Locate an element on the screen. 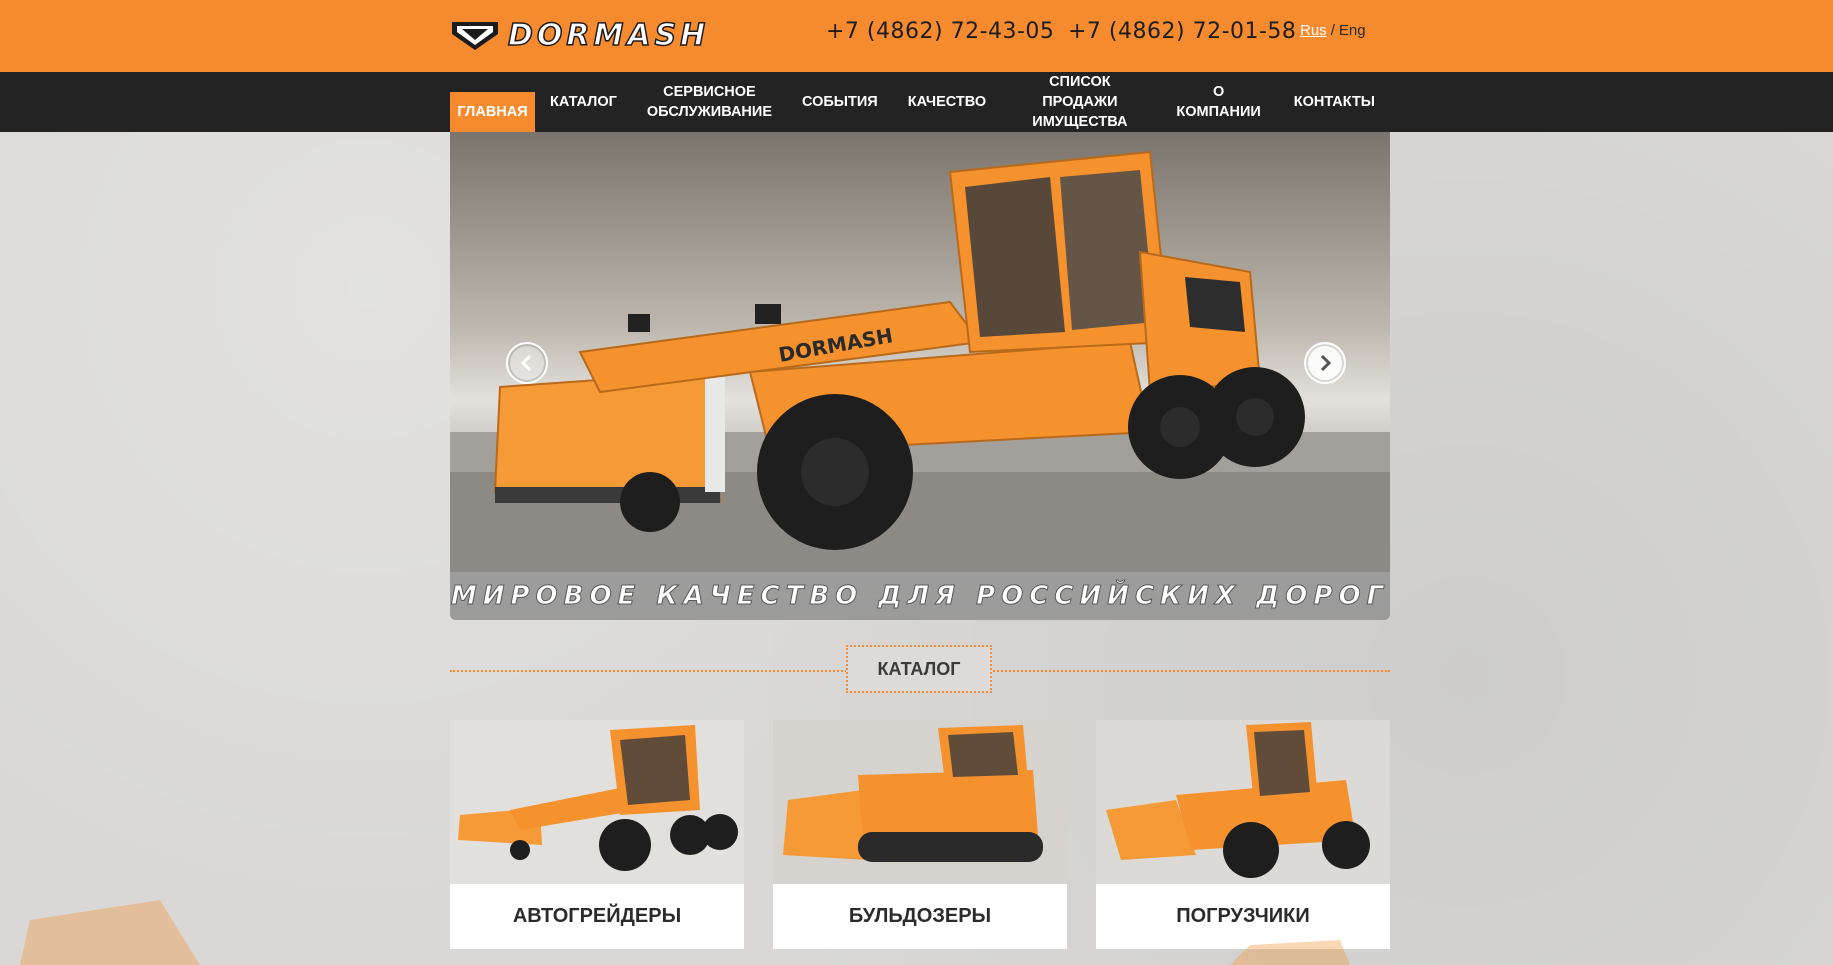  nav-item-catalog: КАТАЛОГ is located at coordinates (583, 102).